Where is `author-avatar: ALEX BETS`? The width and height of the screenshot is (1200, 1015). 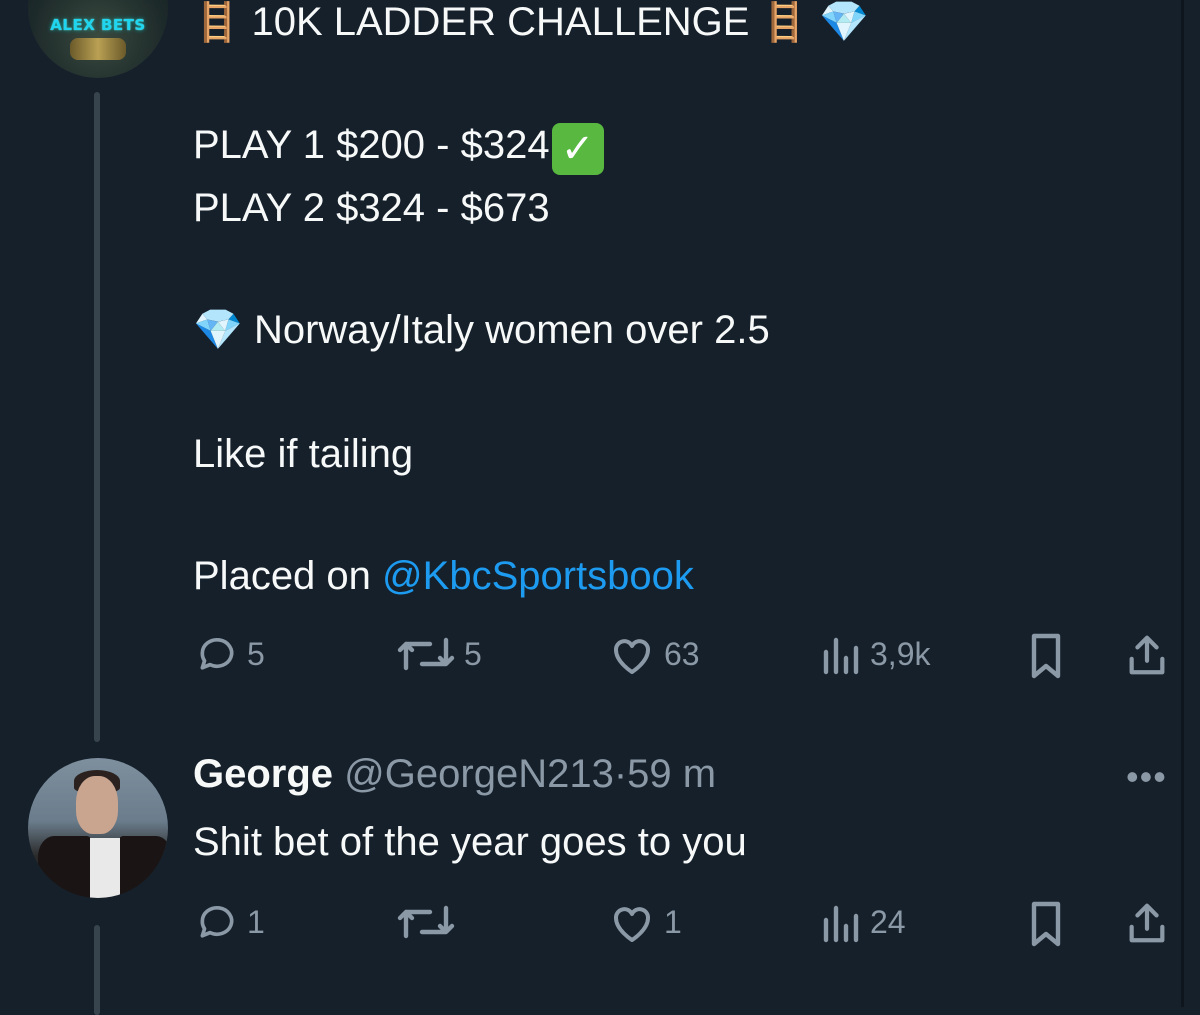 author-avatar: ALEX BETS is located at coordinates (98, 39).